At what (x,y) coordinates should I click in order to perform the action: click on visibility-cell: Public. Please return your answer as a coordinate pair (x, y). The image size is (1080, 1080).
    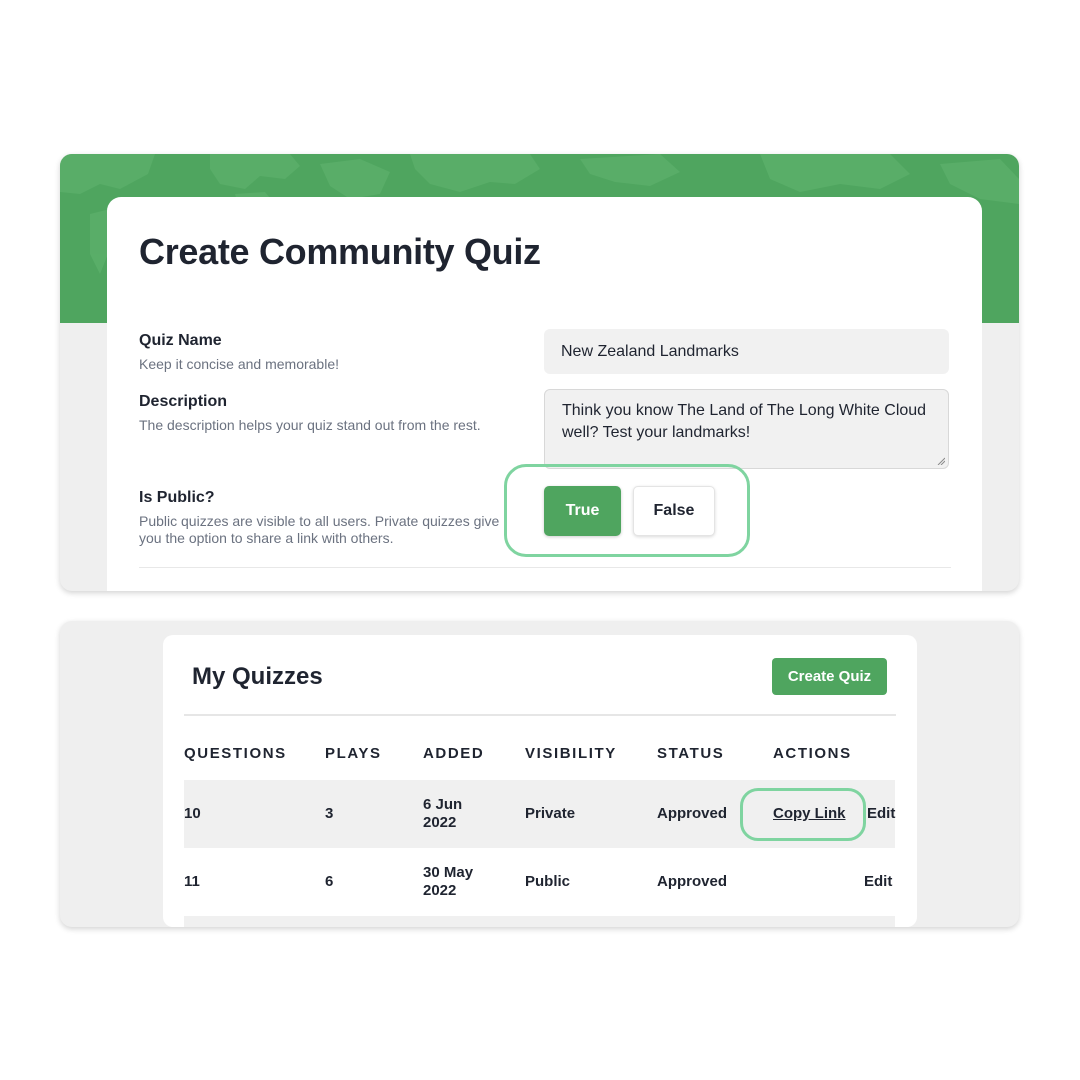
    Looking at the image, I should click on (548, 881).